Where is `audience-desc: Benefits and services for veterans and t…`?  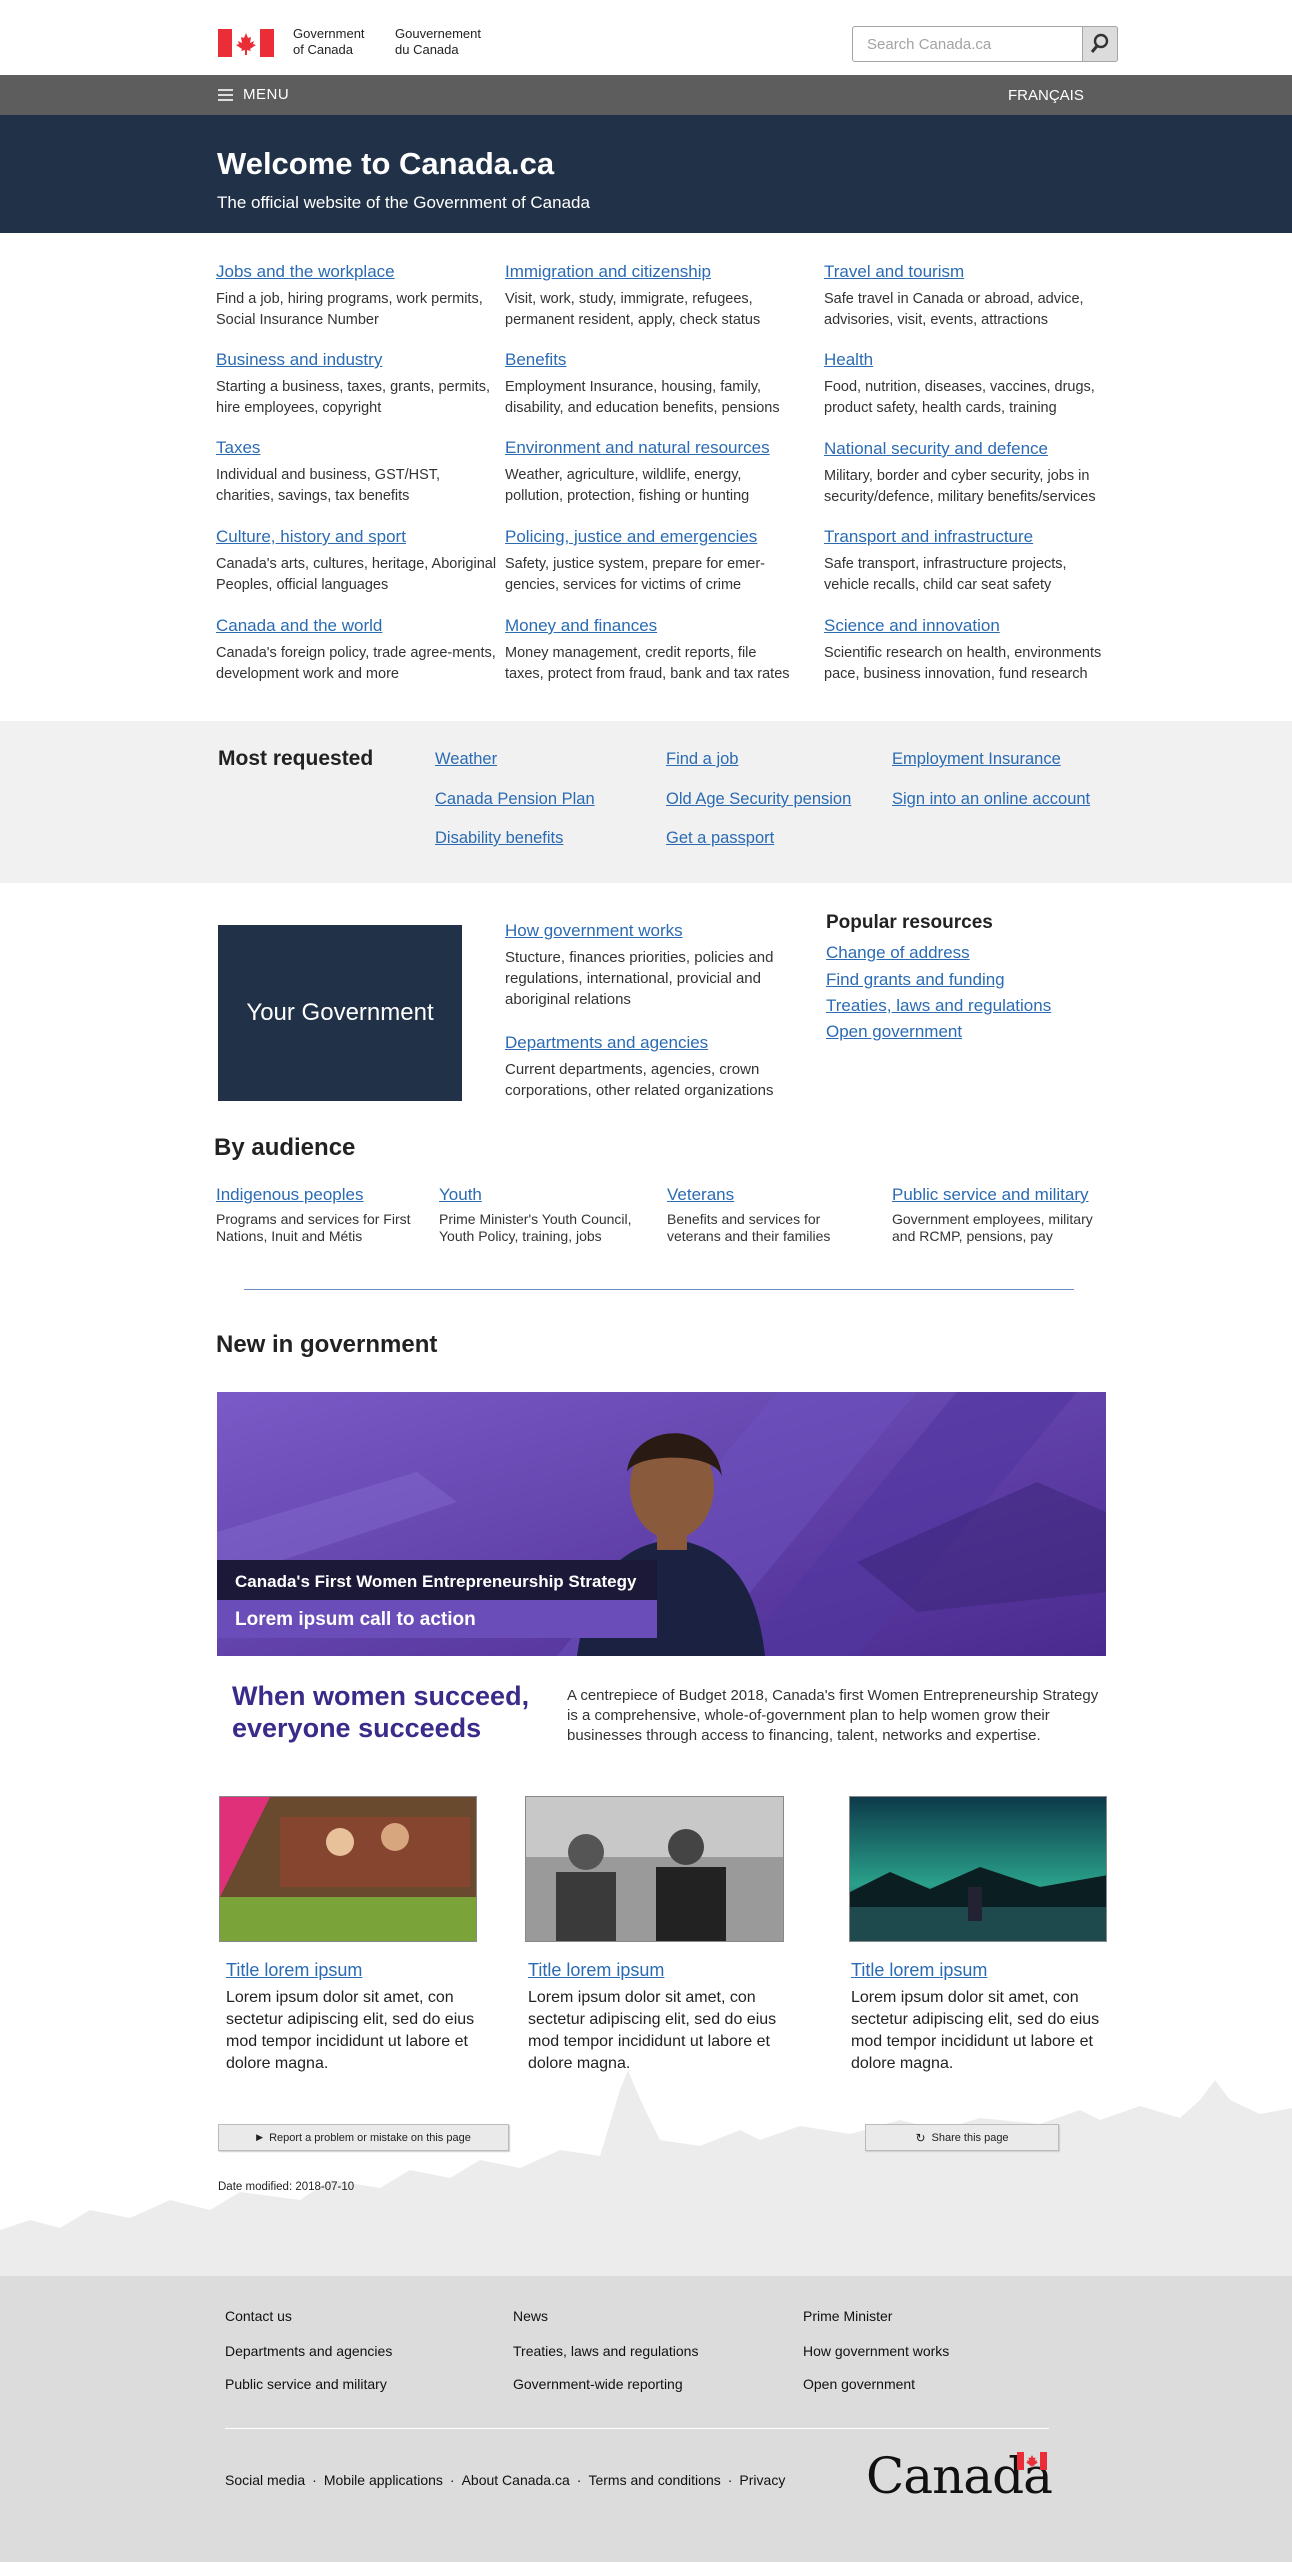 audience-desc: Benefits and services for veterans and t… is located at coordinates (749, 1227).